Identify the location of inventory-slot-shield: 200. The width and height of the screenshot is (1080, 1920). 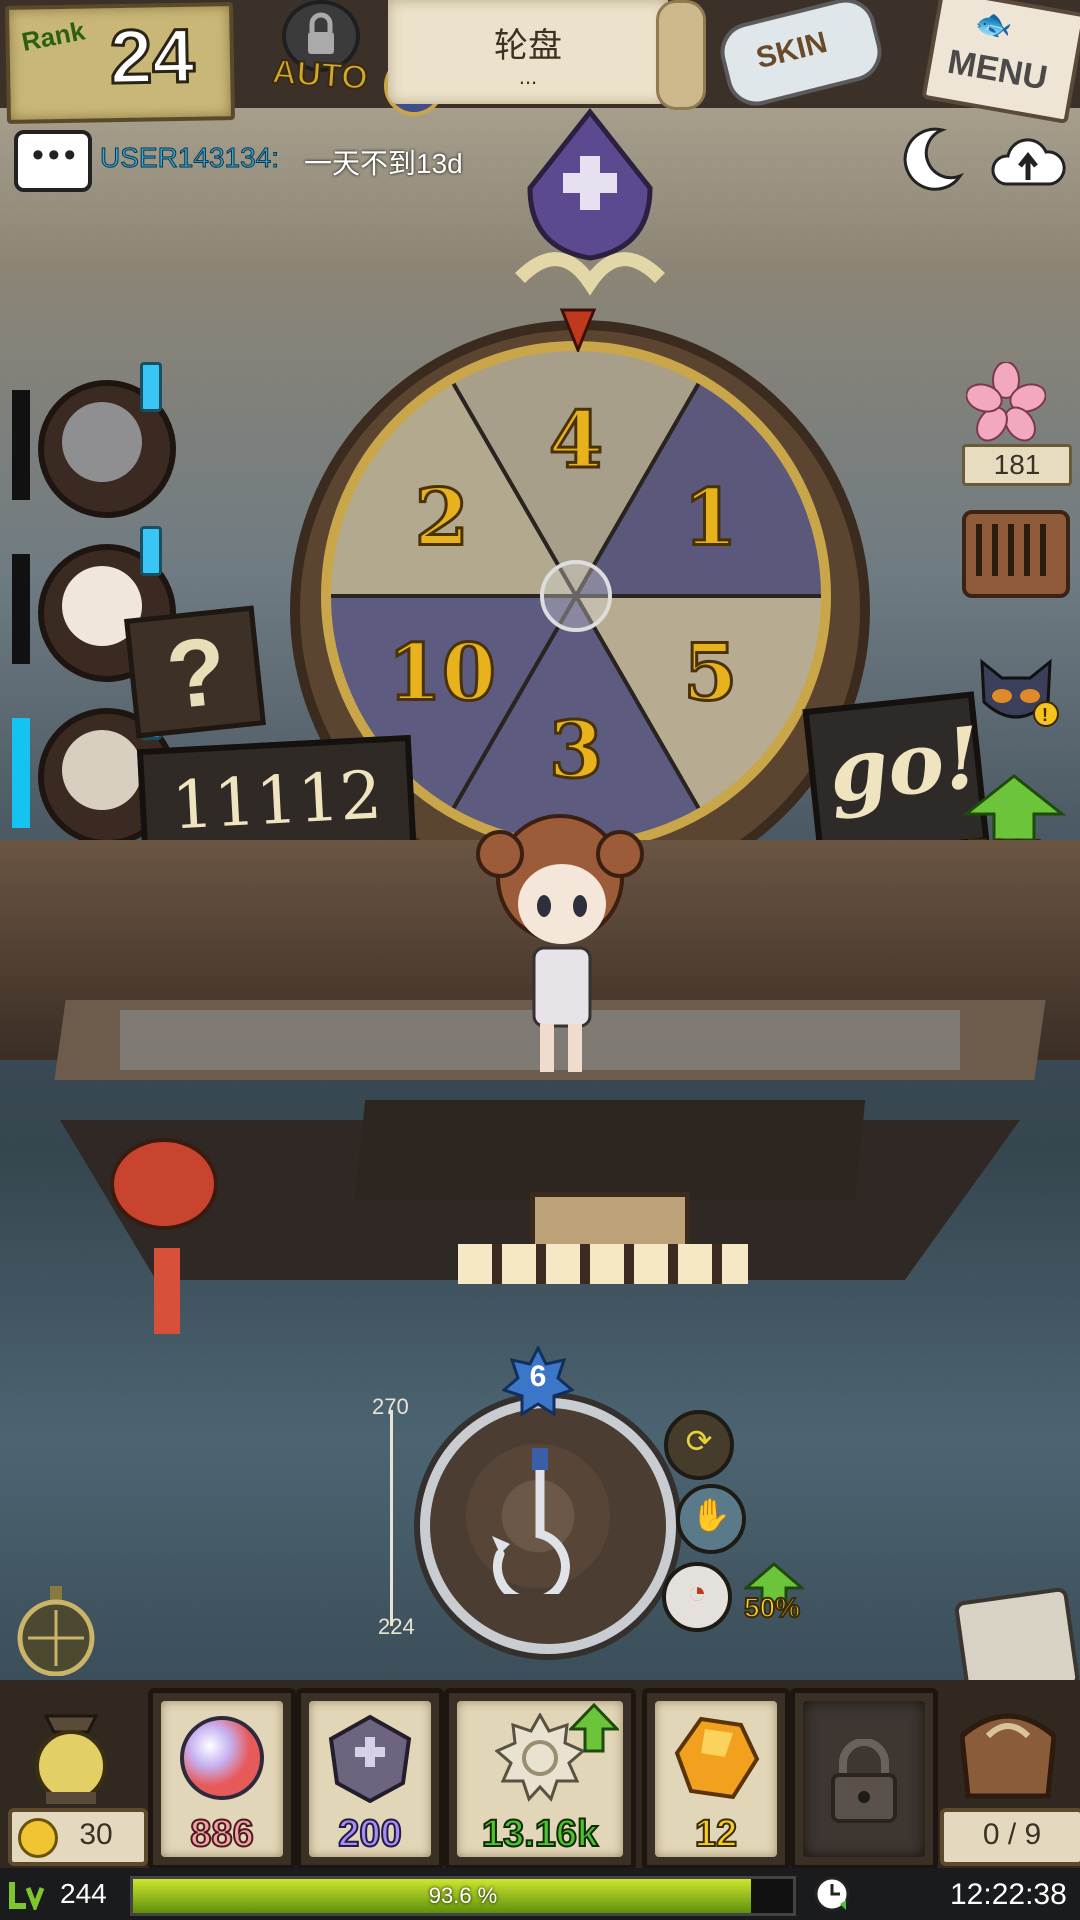
(370, 1779).